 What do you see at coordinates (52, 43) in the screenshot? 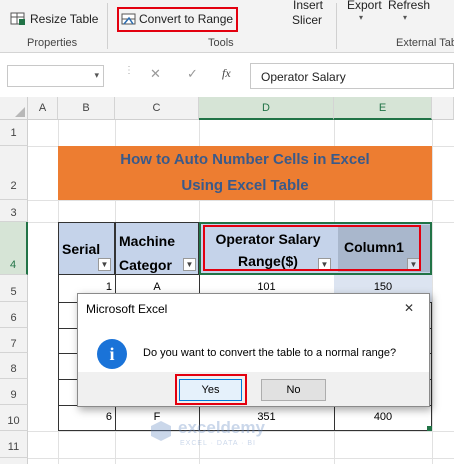
I see `group-label-properties: Properties` at bounding box center [52, 43].